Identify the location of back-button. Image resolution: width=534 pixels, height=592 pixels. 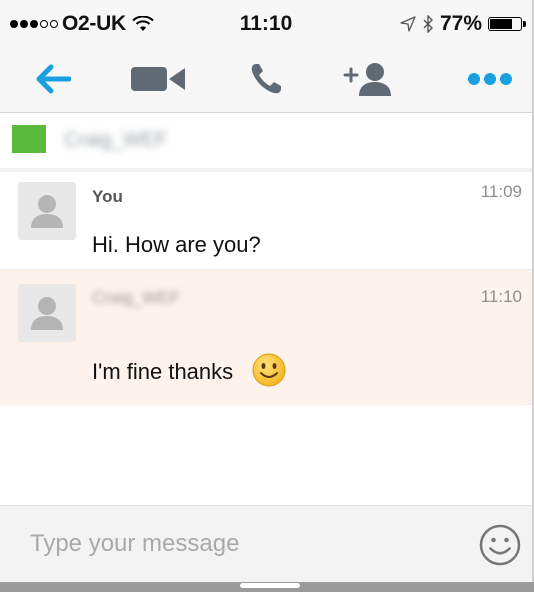
(53, 79).